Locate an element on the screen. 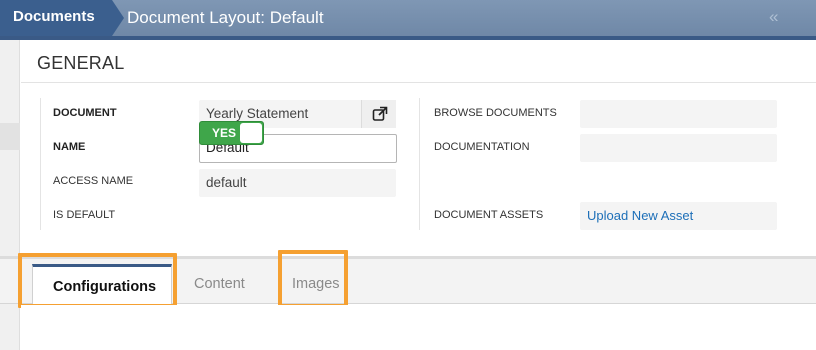 The width and height of the screenshot is (816, 350). access-name-label: ACCESS NAME is located at coordinates (93, 181).